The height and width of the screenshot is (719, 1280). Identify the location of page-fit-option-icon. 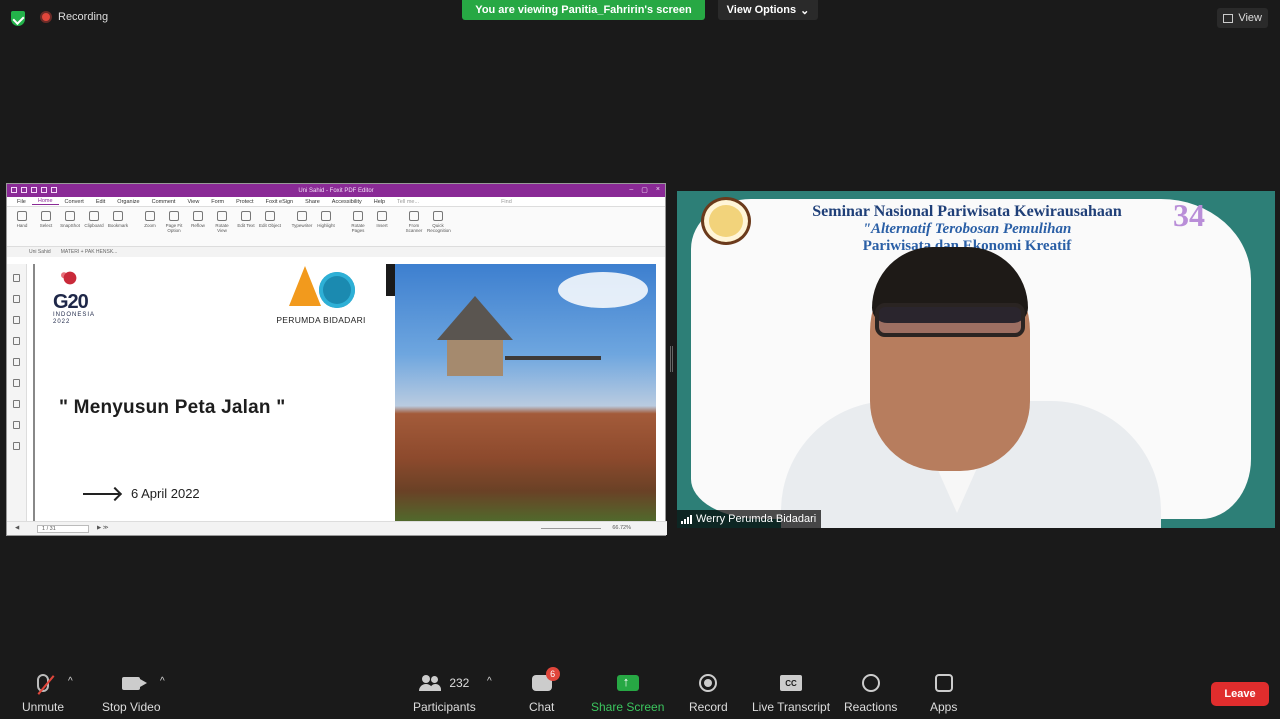
(174, 216).